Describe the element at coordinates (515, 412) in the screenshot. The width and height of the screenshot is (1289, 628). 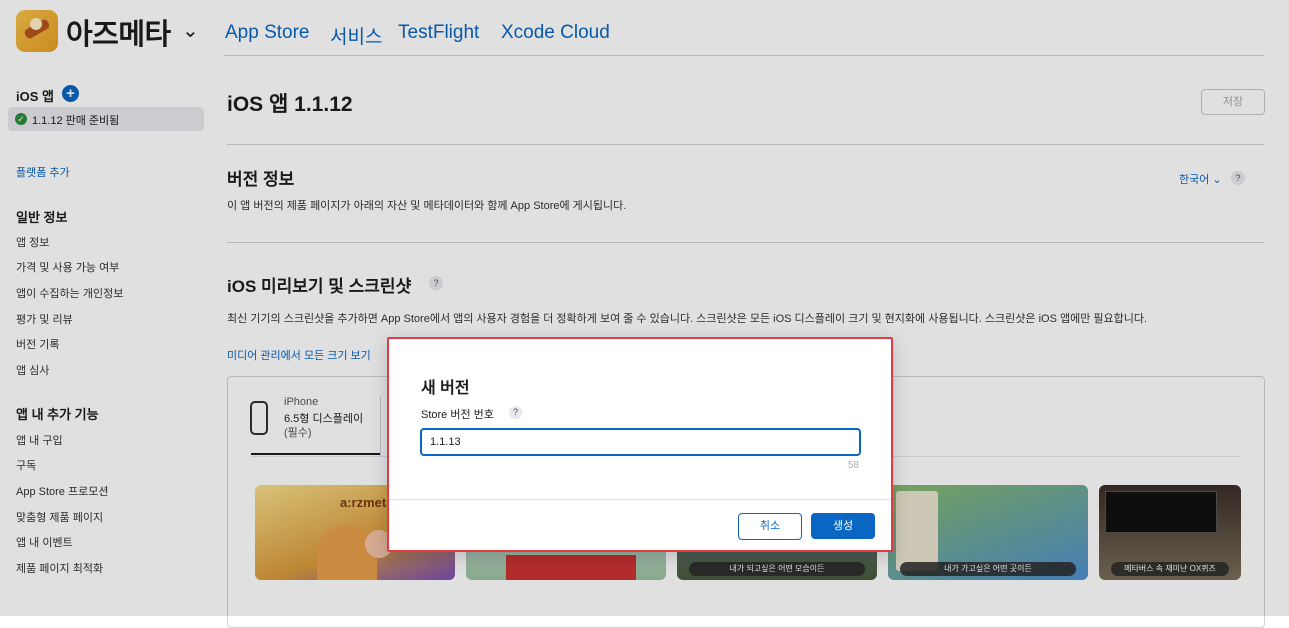
I see `help-icon: ?` at that location.